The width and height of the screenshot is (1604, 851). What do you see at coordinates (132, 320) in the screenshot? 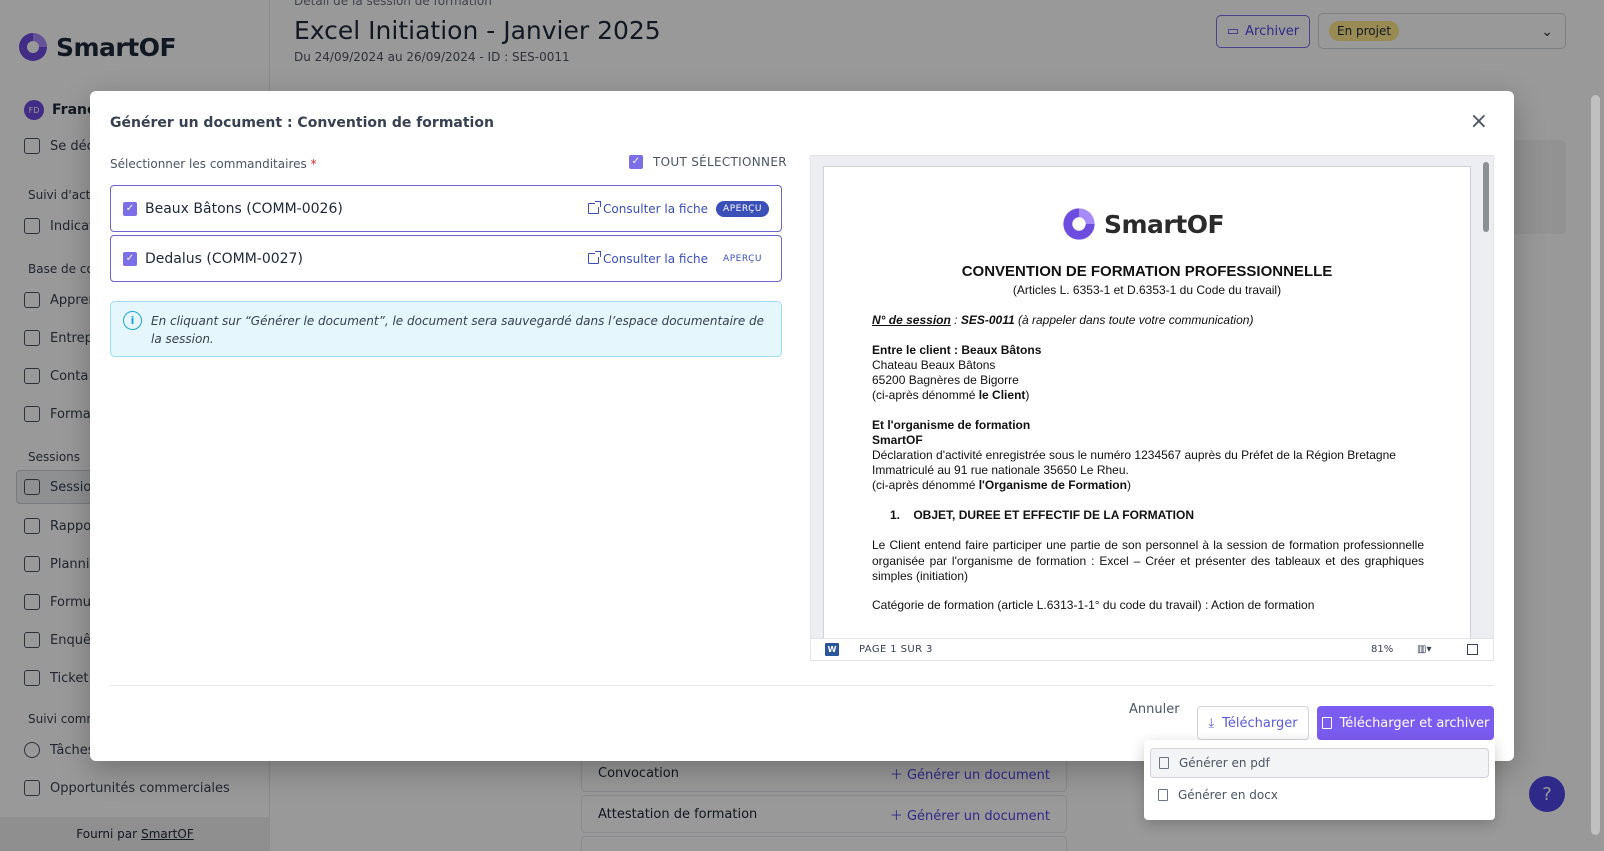
I see `info-icon: i` at bounding box center [132, 320].